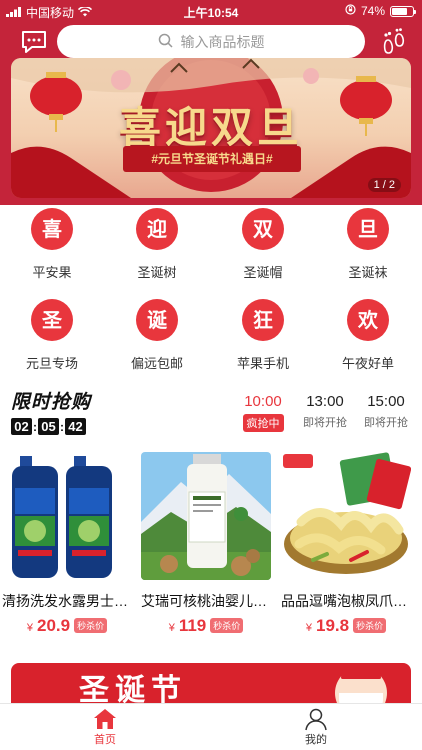 This screenshot has width=422, height=750. What do you see at coordinates (368, 229) in the screenshot?
I see `category-badge: 旦` at bounding box center [368, 229].